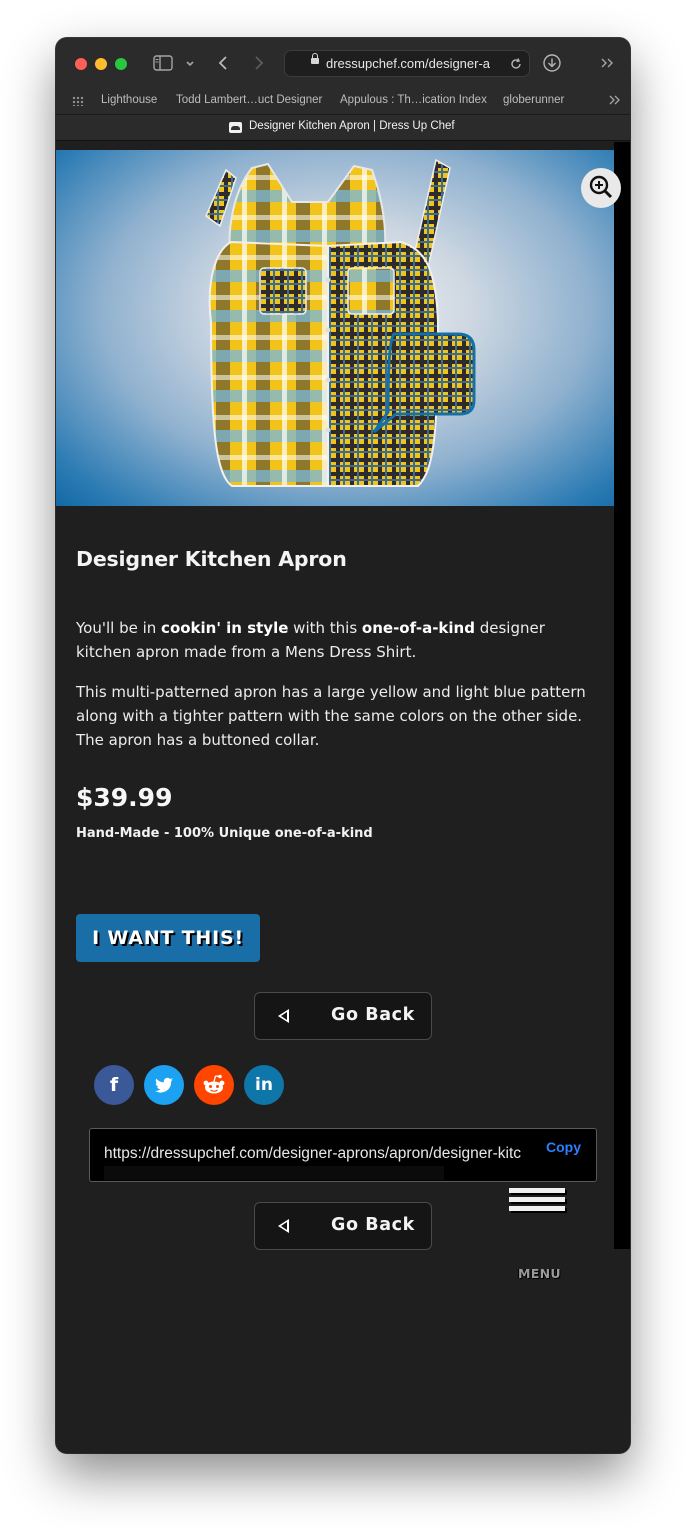 The height and width of the screenshot is (1527, 686). I want to click on i-want-this-button: I WANT THIS!, so click(168, 938).